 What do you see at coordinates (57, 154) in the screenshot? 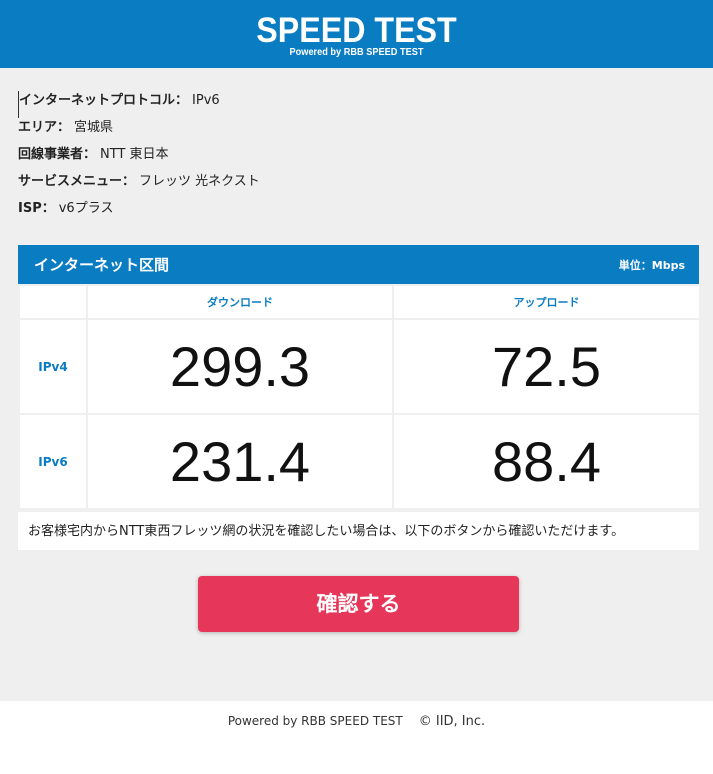
I see `info-key: 回線事業者：` at bounding box center [57, 154].